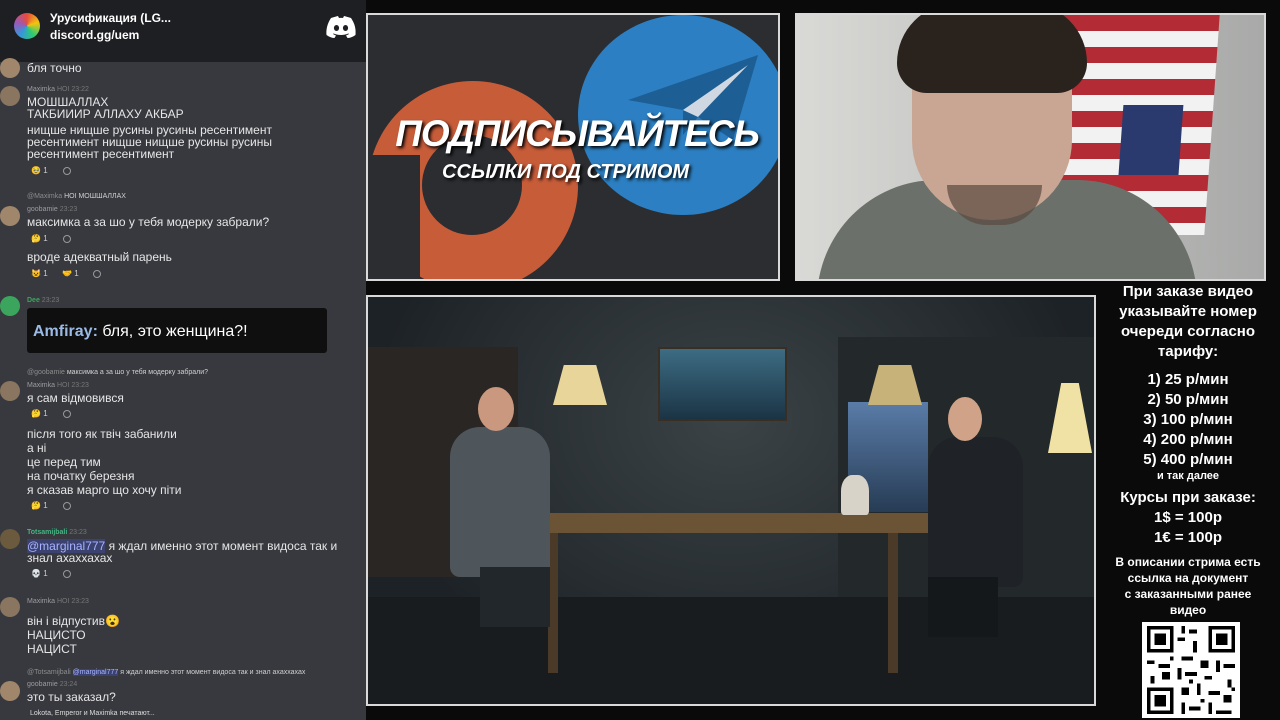 This screenshot has width=1280, height=720. Describe the element at coordinates (95, 672) in the screenshot. I see `user-mention: @marginal777` at that location.